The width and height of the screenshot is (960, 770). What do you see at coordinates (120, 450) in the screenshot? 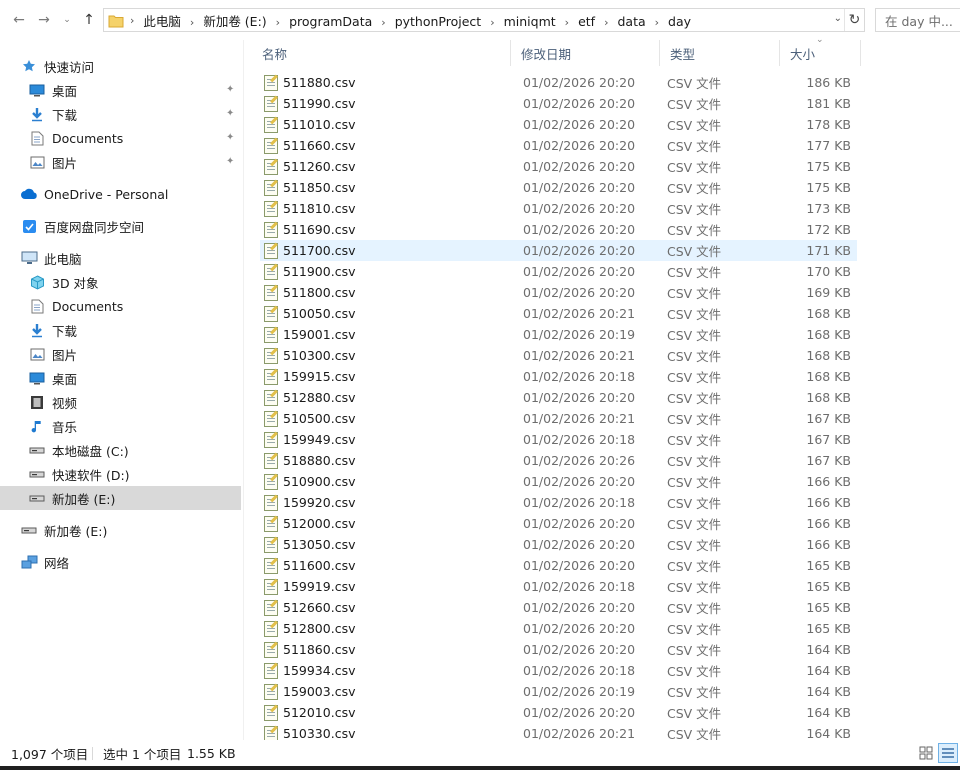
I see `sidebar-item: 本地磁盘 (C:)` at bounding box center [120, 450].